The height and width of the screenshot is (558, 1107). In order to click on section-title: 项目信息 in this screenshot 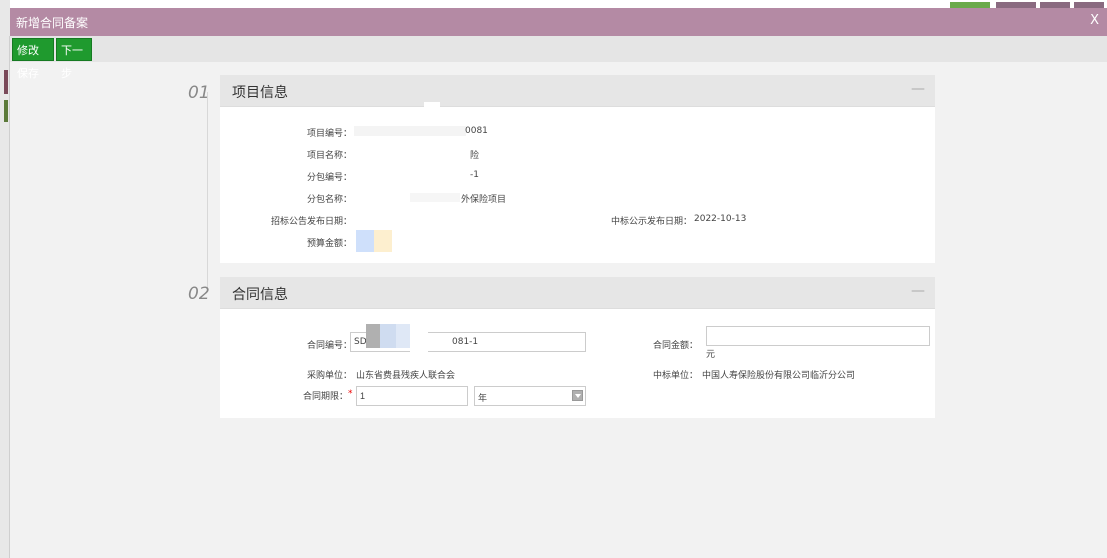, I will do `click(260, 93)`.